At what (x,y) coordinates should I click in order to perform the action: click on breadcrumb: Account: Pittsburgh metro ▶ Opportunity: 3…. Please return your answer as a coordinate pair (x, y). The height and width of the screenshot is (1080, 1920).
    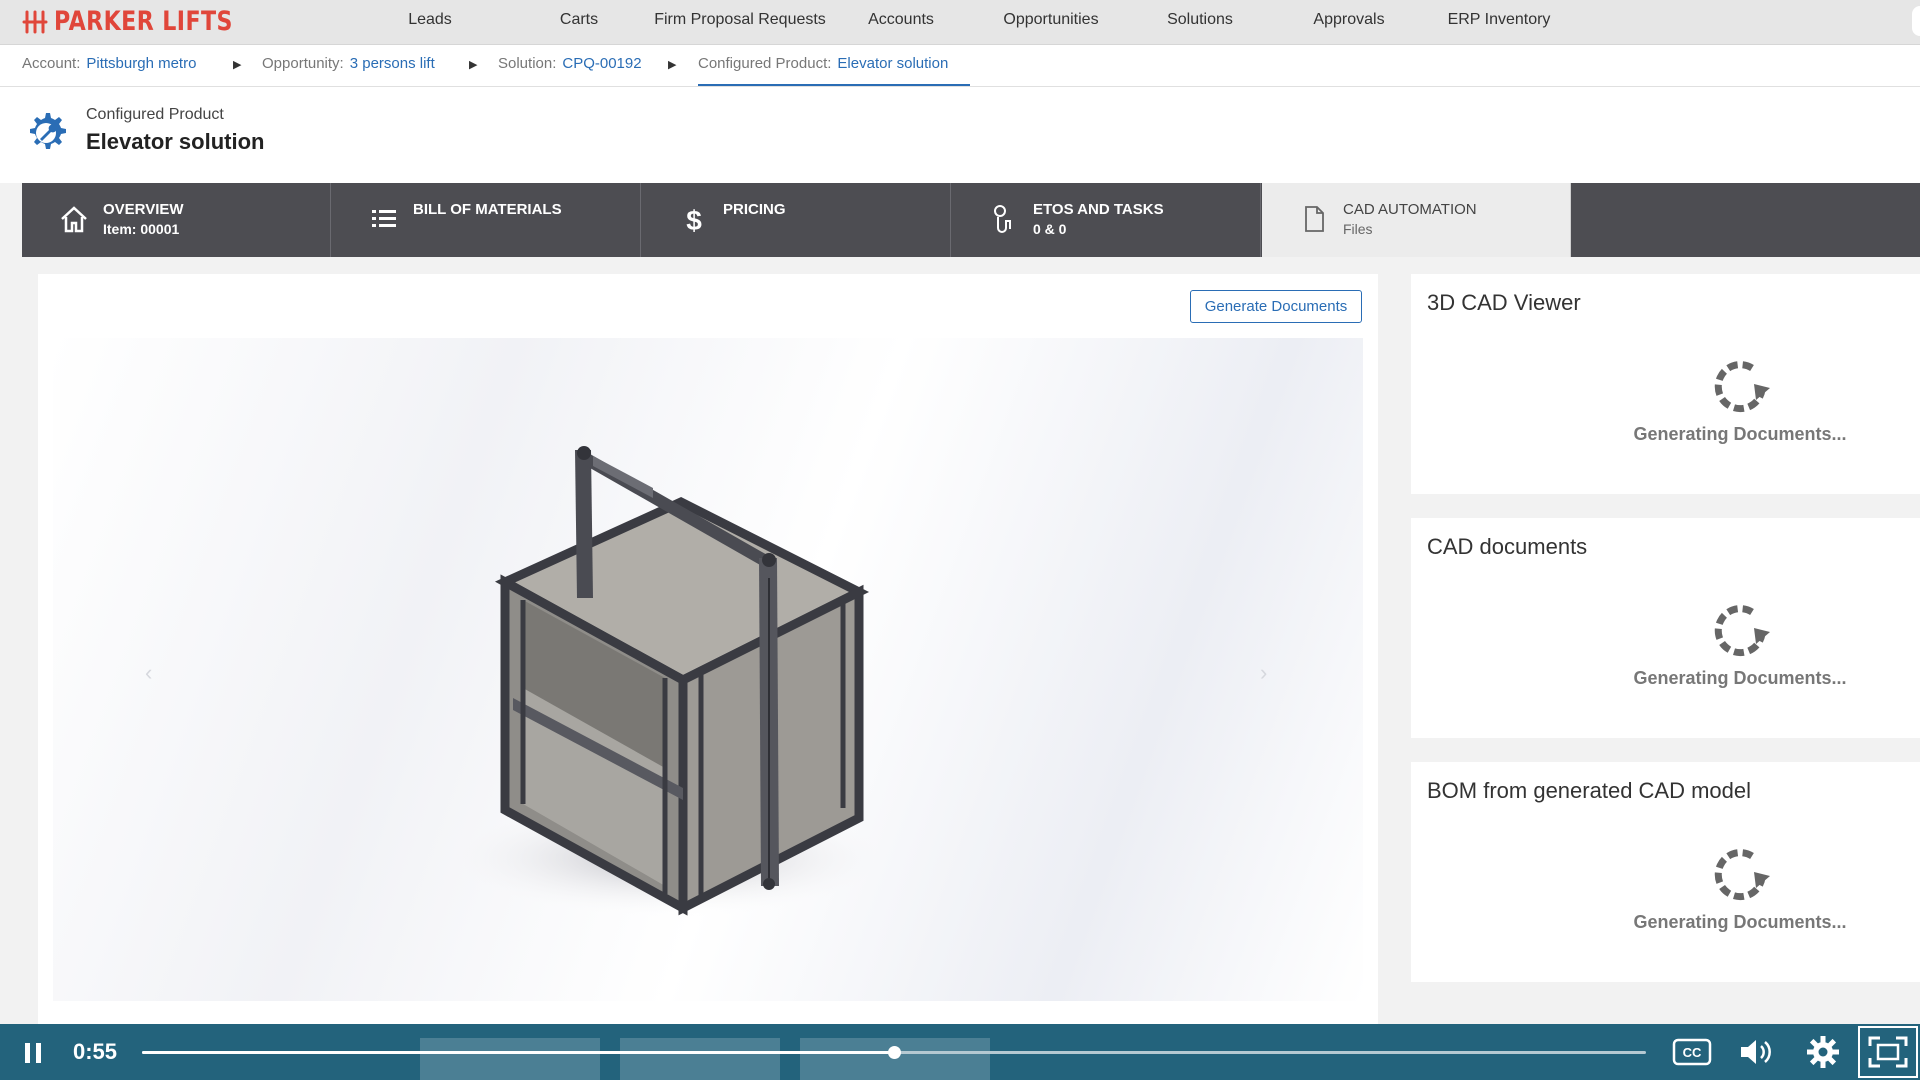
    Looking at the image, I should click on (960, 66).